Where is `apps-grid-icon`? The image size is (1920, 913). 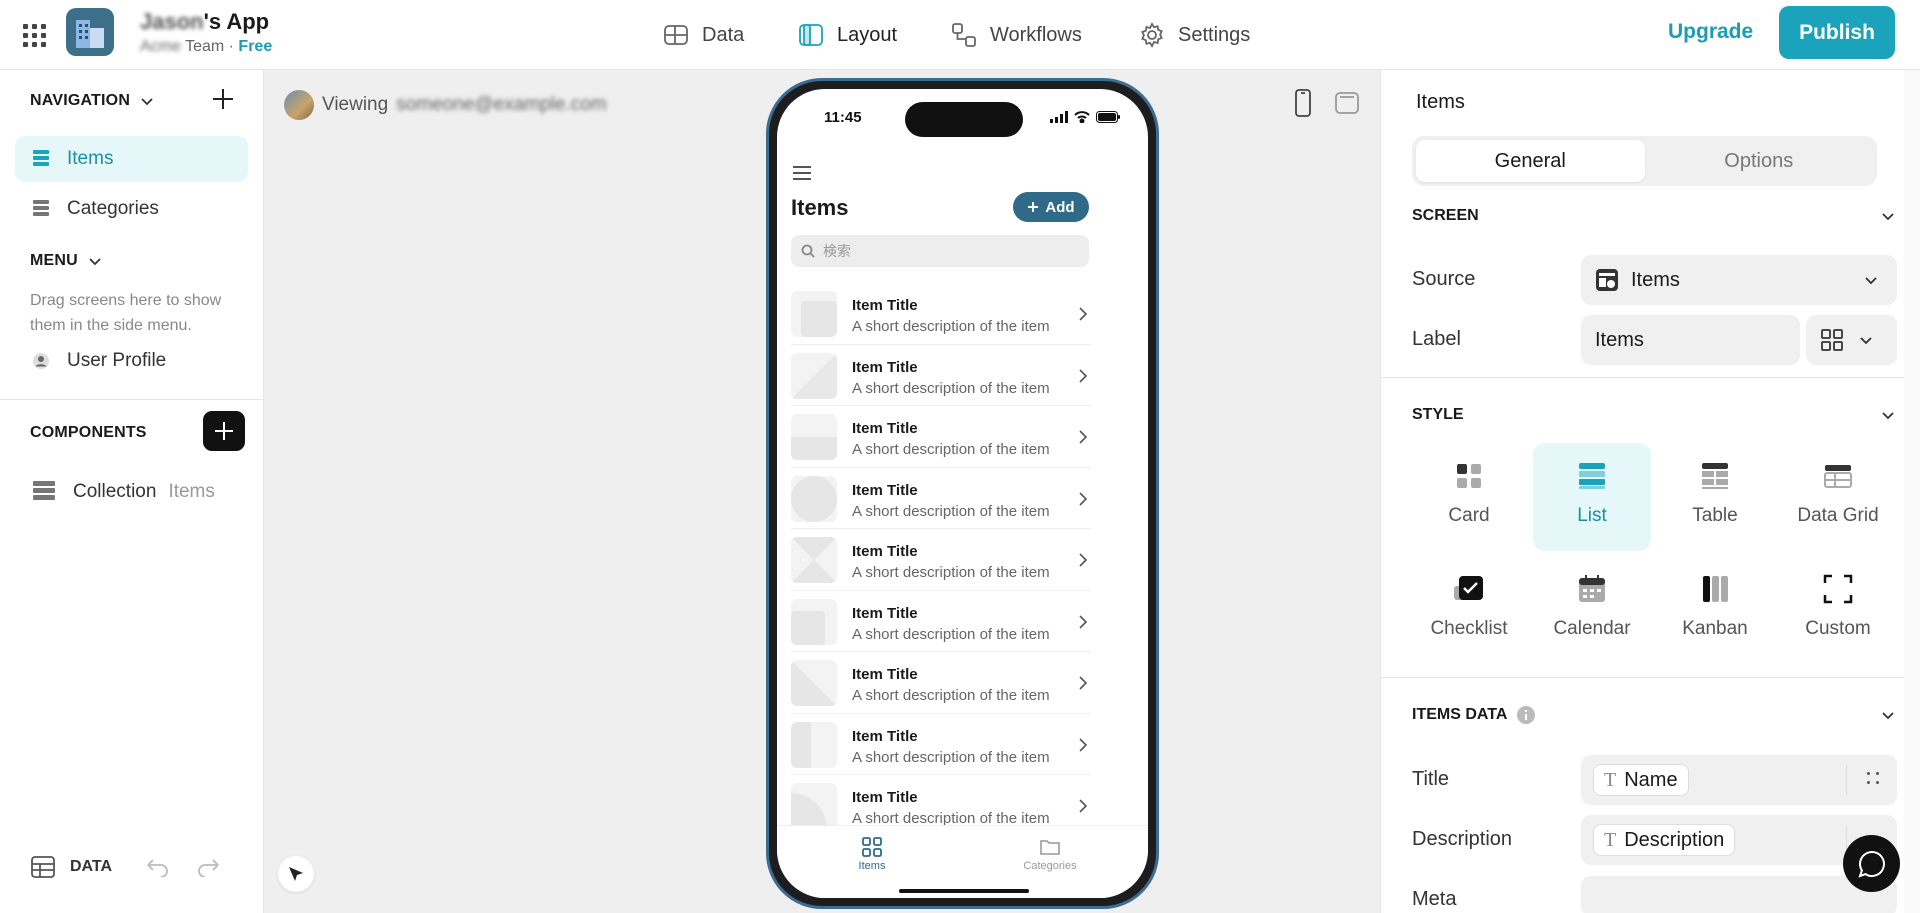 apps-grid-icon is located at coordinates (33, 34).